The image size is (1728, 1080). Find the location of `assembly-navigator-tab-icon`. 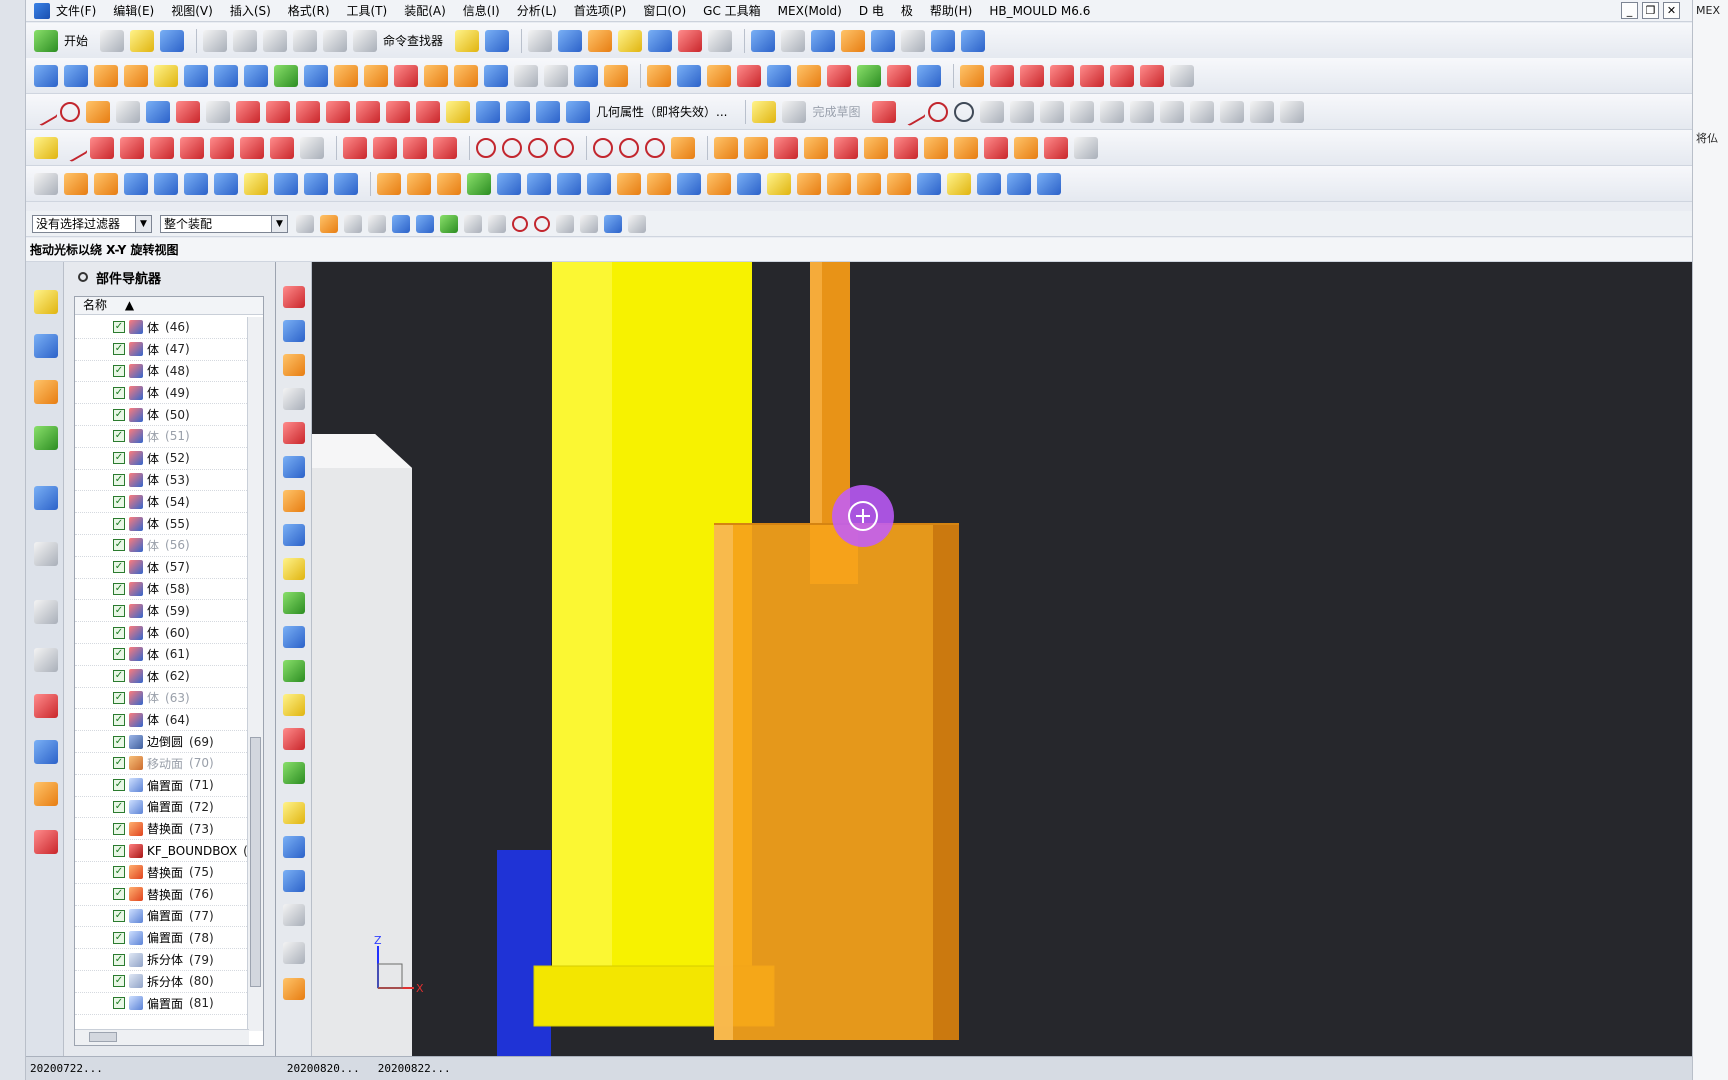

assembly-navigator-tab-icon is located at coordinates (46, 302).